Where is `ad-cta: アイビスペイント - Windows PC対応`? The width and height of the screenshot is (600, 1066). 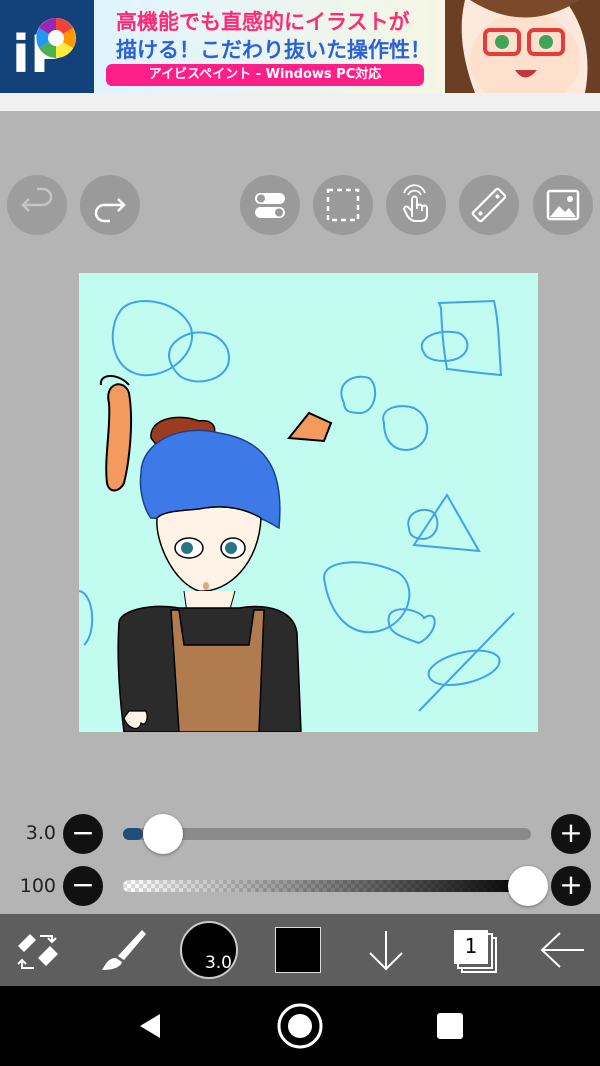
ad-cta: アイビスペイント - Windows PC対応 is located at coordinates (265, 75).